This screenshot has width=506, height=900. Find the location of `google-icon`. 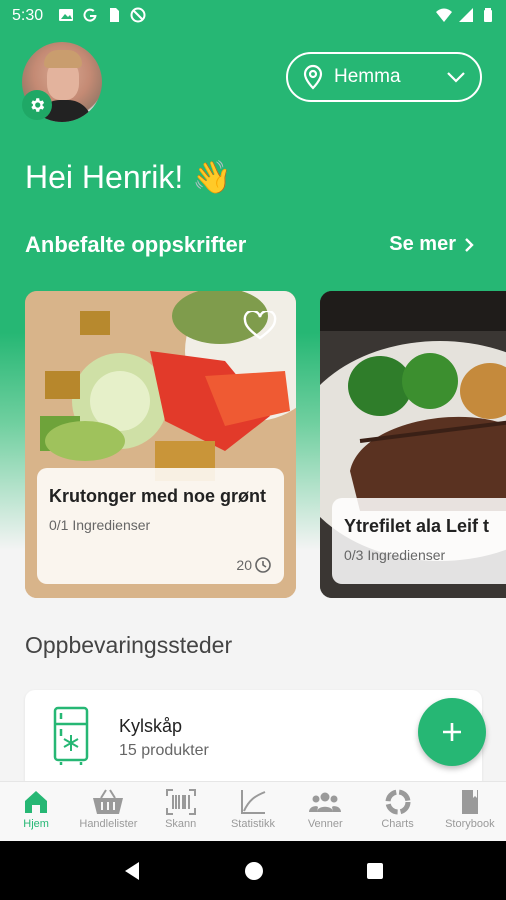

google-icon is located at coordinates (90, 15).